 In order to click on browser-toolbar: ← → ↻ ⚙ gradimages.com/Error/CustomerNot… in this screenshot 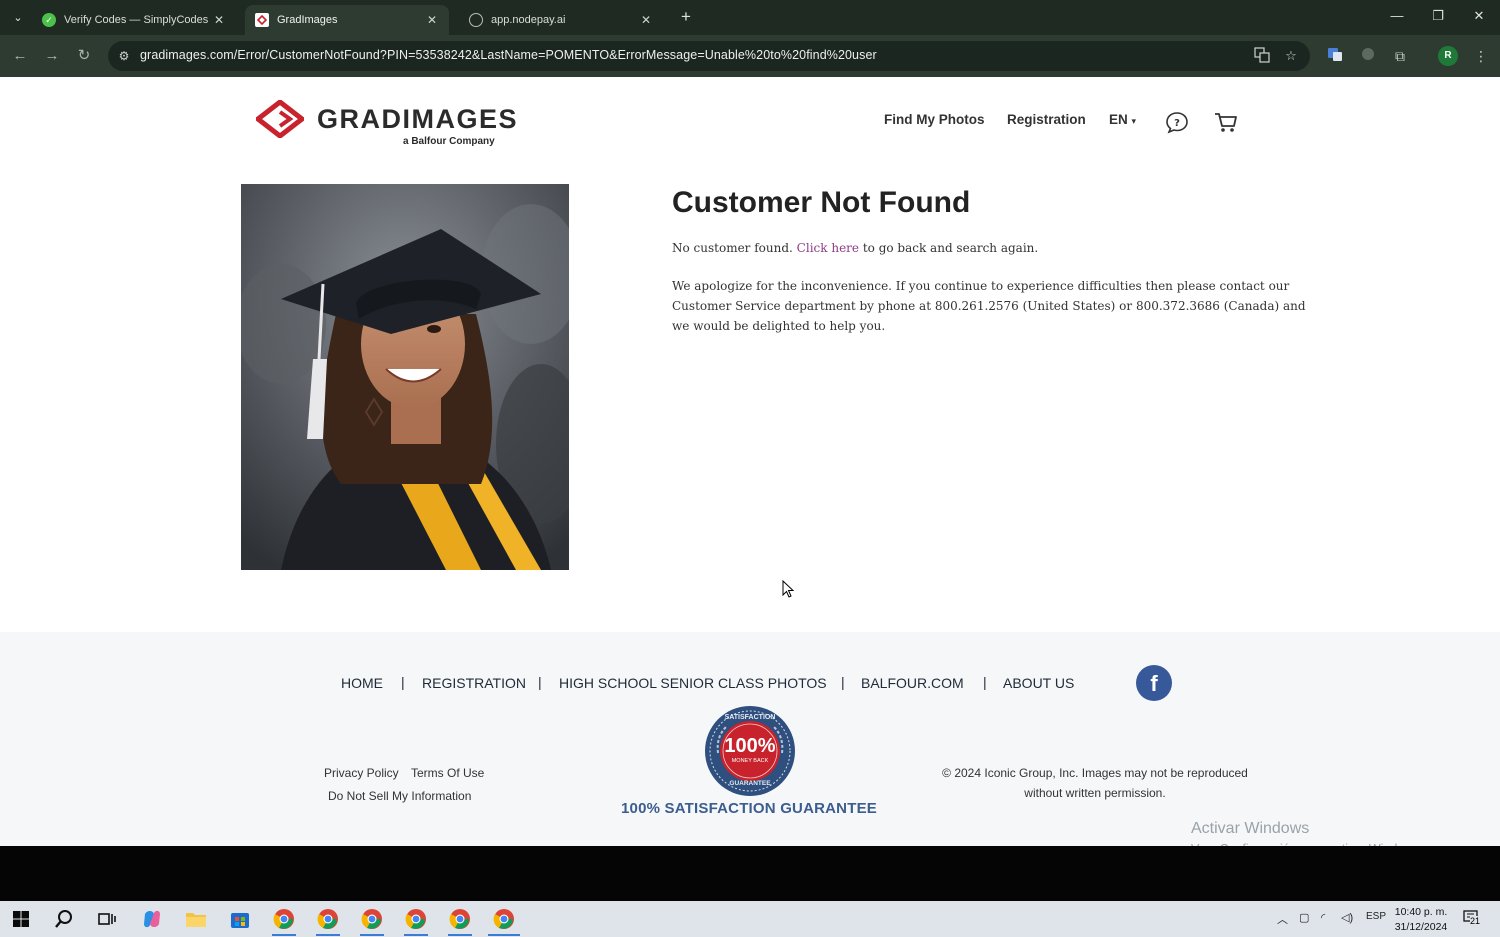, I will do `click(750, 56)`.